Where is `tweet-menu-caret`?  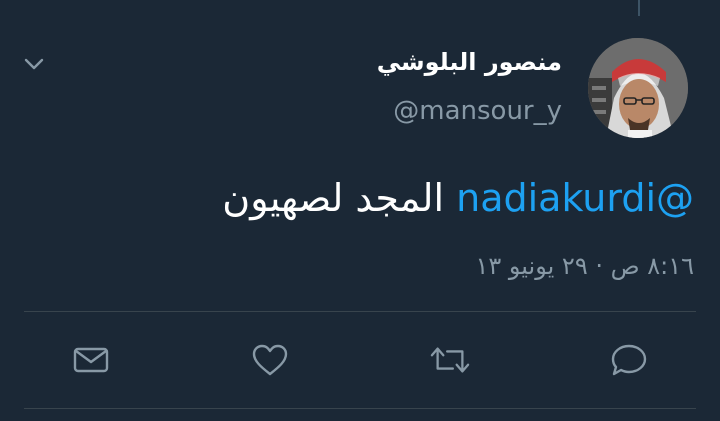
tweet-menu-caret is located at coordinates (34, 64).